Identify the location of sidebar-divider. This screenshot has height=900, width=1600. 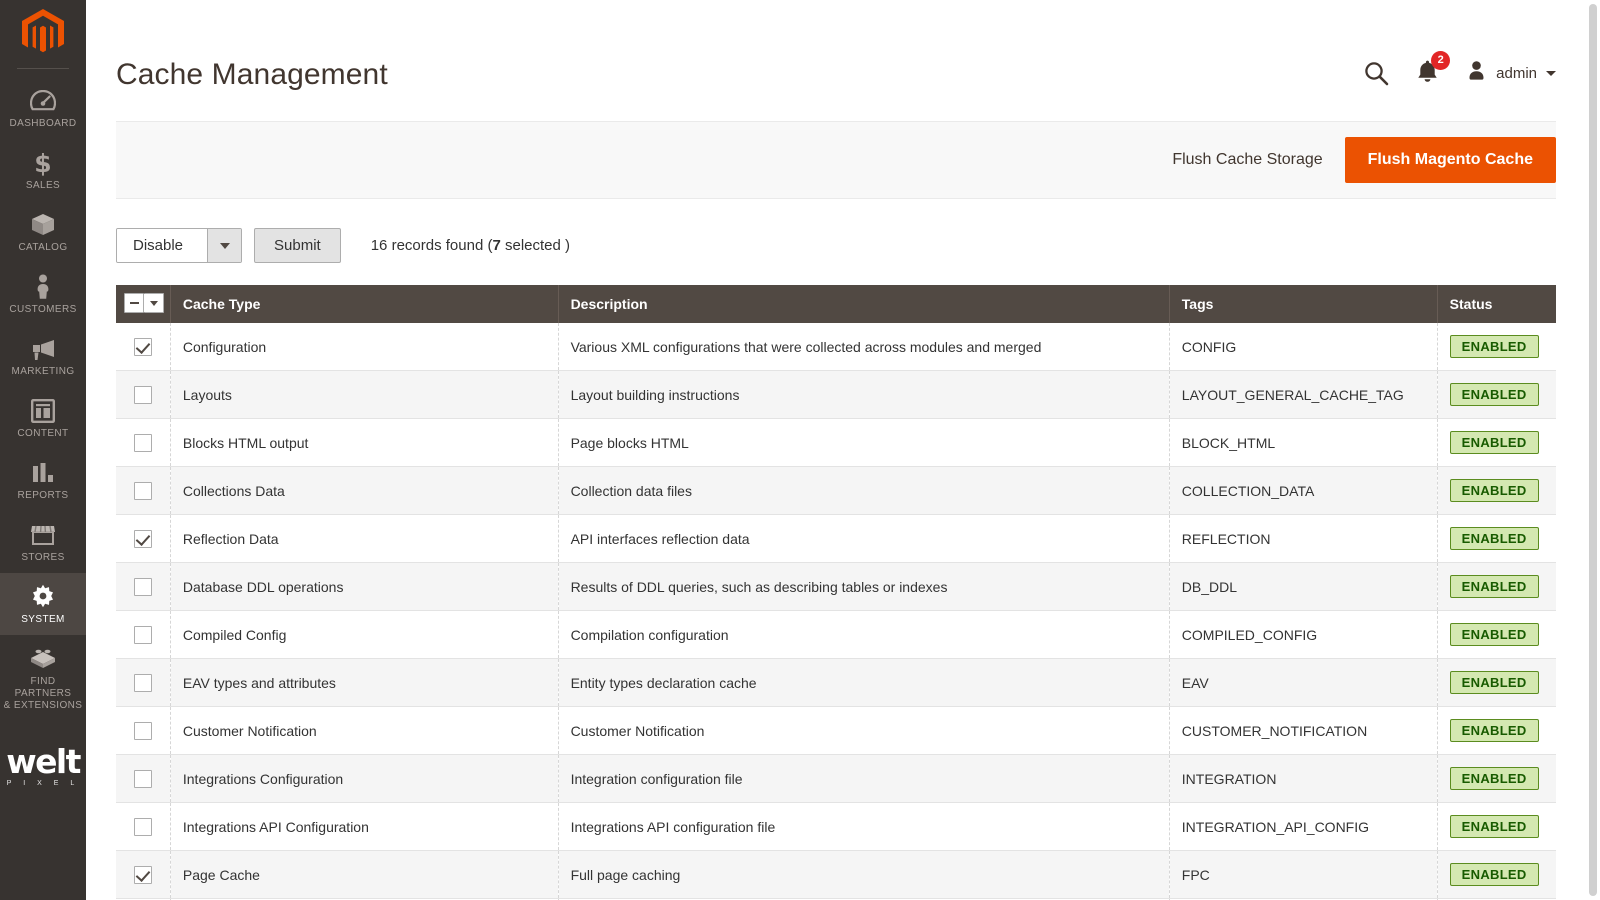
(43, 68).